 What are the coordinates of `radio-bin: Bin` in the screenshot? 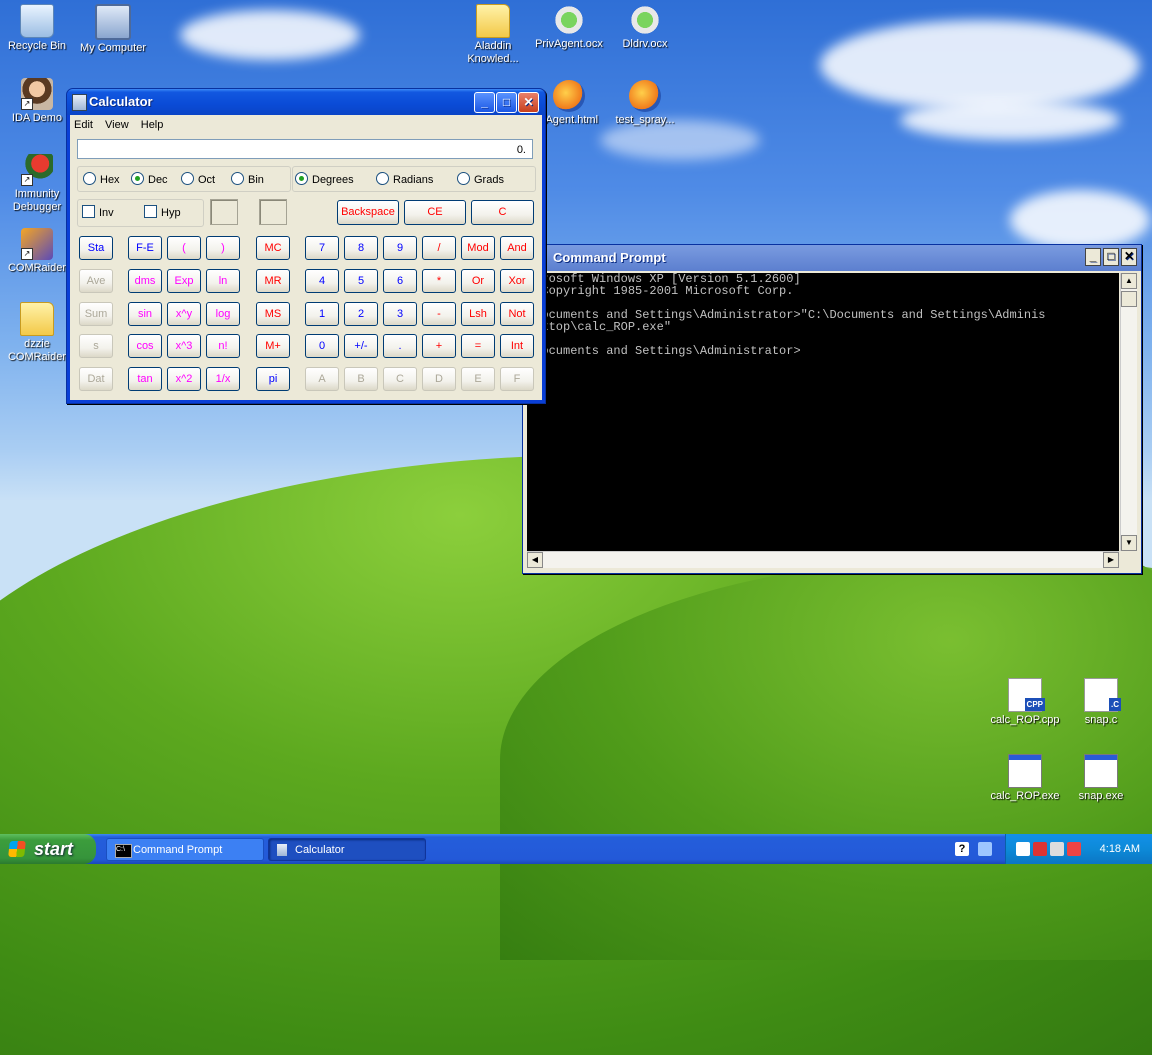 It's located at (247, 179).